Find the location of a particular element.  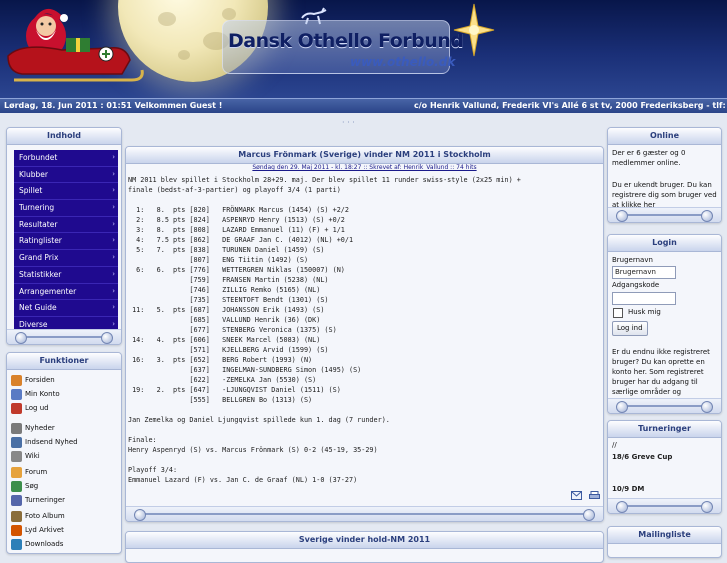

logout-icon is located at coordinates (16, 408).